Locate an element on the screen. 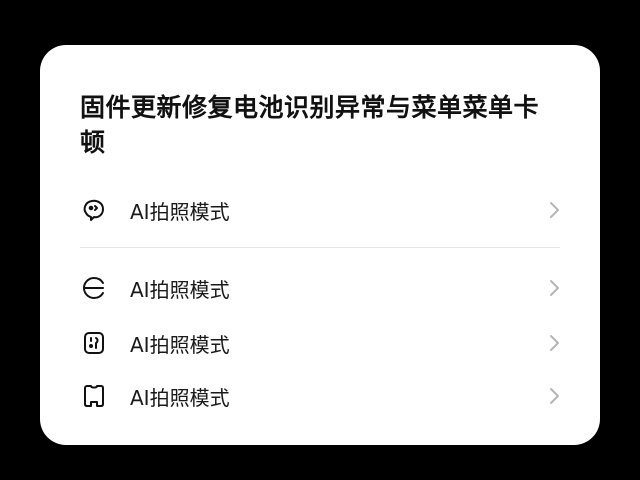 The image size is (640, 480). menu-item-ai-photo-mode-1: AI拍照模式 is located at coordinates (320, 210).